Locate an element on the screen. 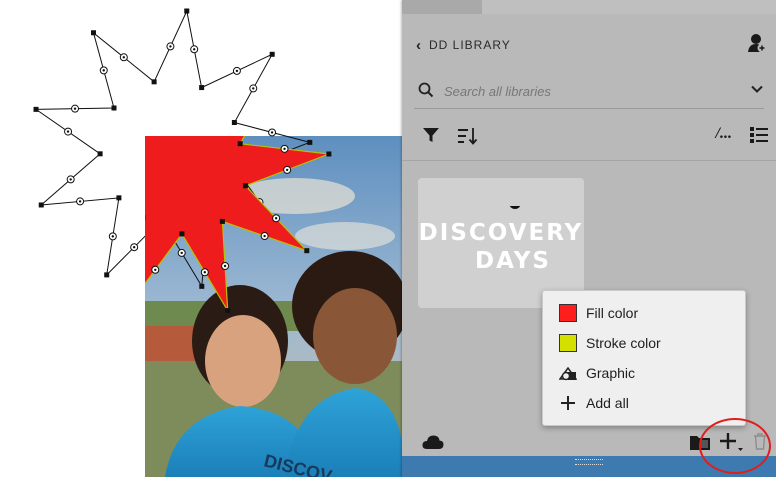  cloud-icon is located at coordinates (433, 442).